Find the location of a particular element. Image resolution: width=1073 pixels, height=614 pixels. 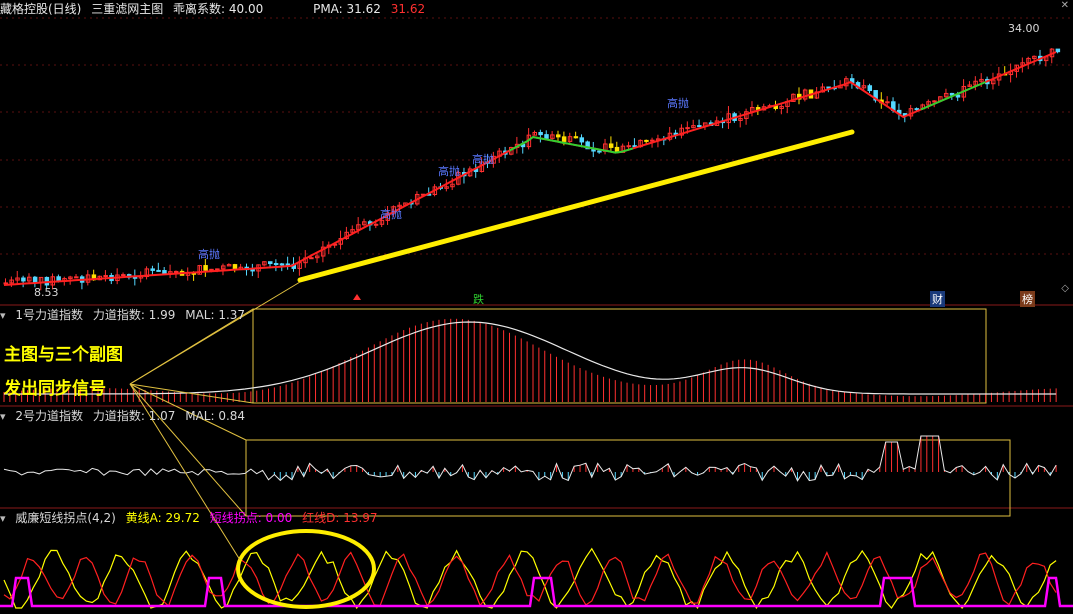

sub3-yellow: 黄线A: 29.72 is located at coordinates (162, 518).